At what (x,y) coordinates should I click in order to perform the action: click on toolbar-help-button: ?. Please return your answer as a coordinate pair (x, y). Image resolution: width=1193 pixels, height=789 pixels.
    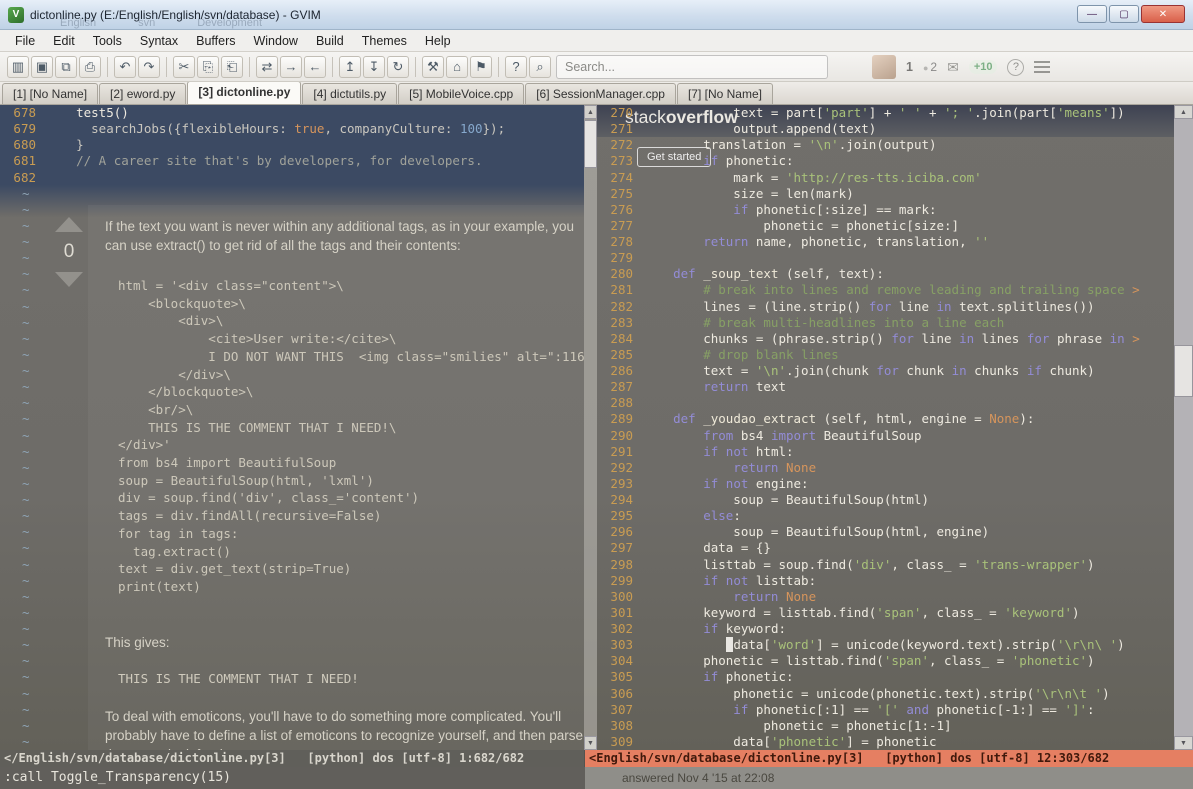
    Looking at the image, I should click on (516, 66).